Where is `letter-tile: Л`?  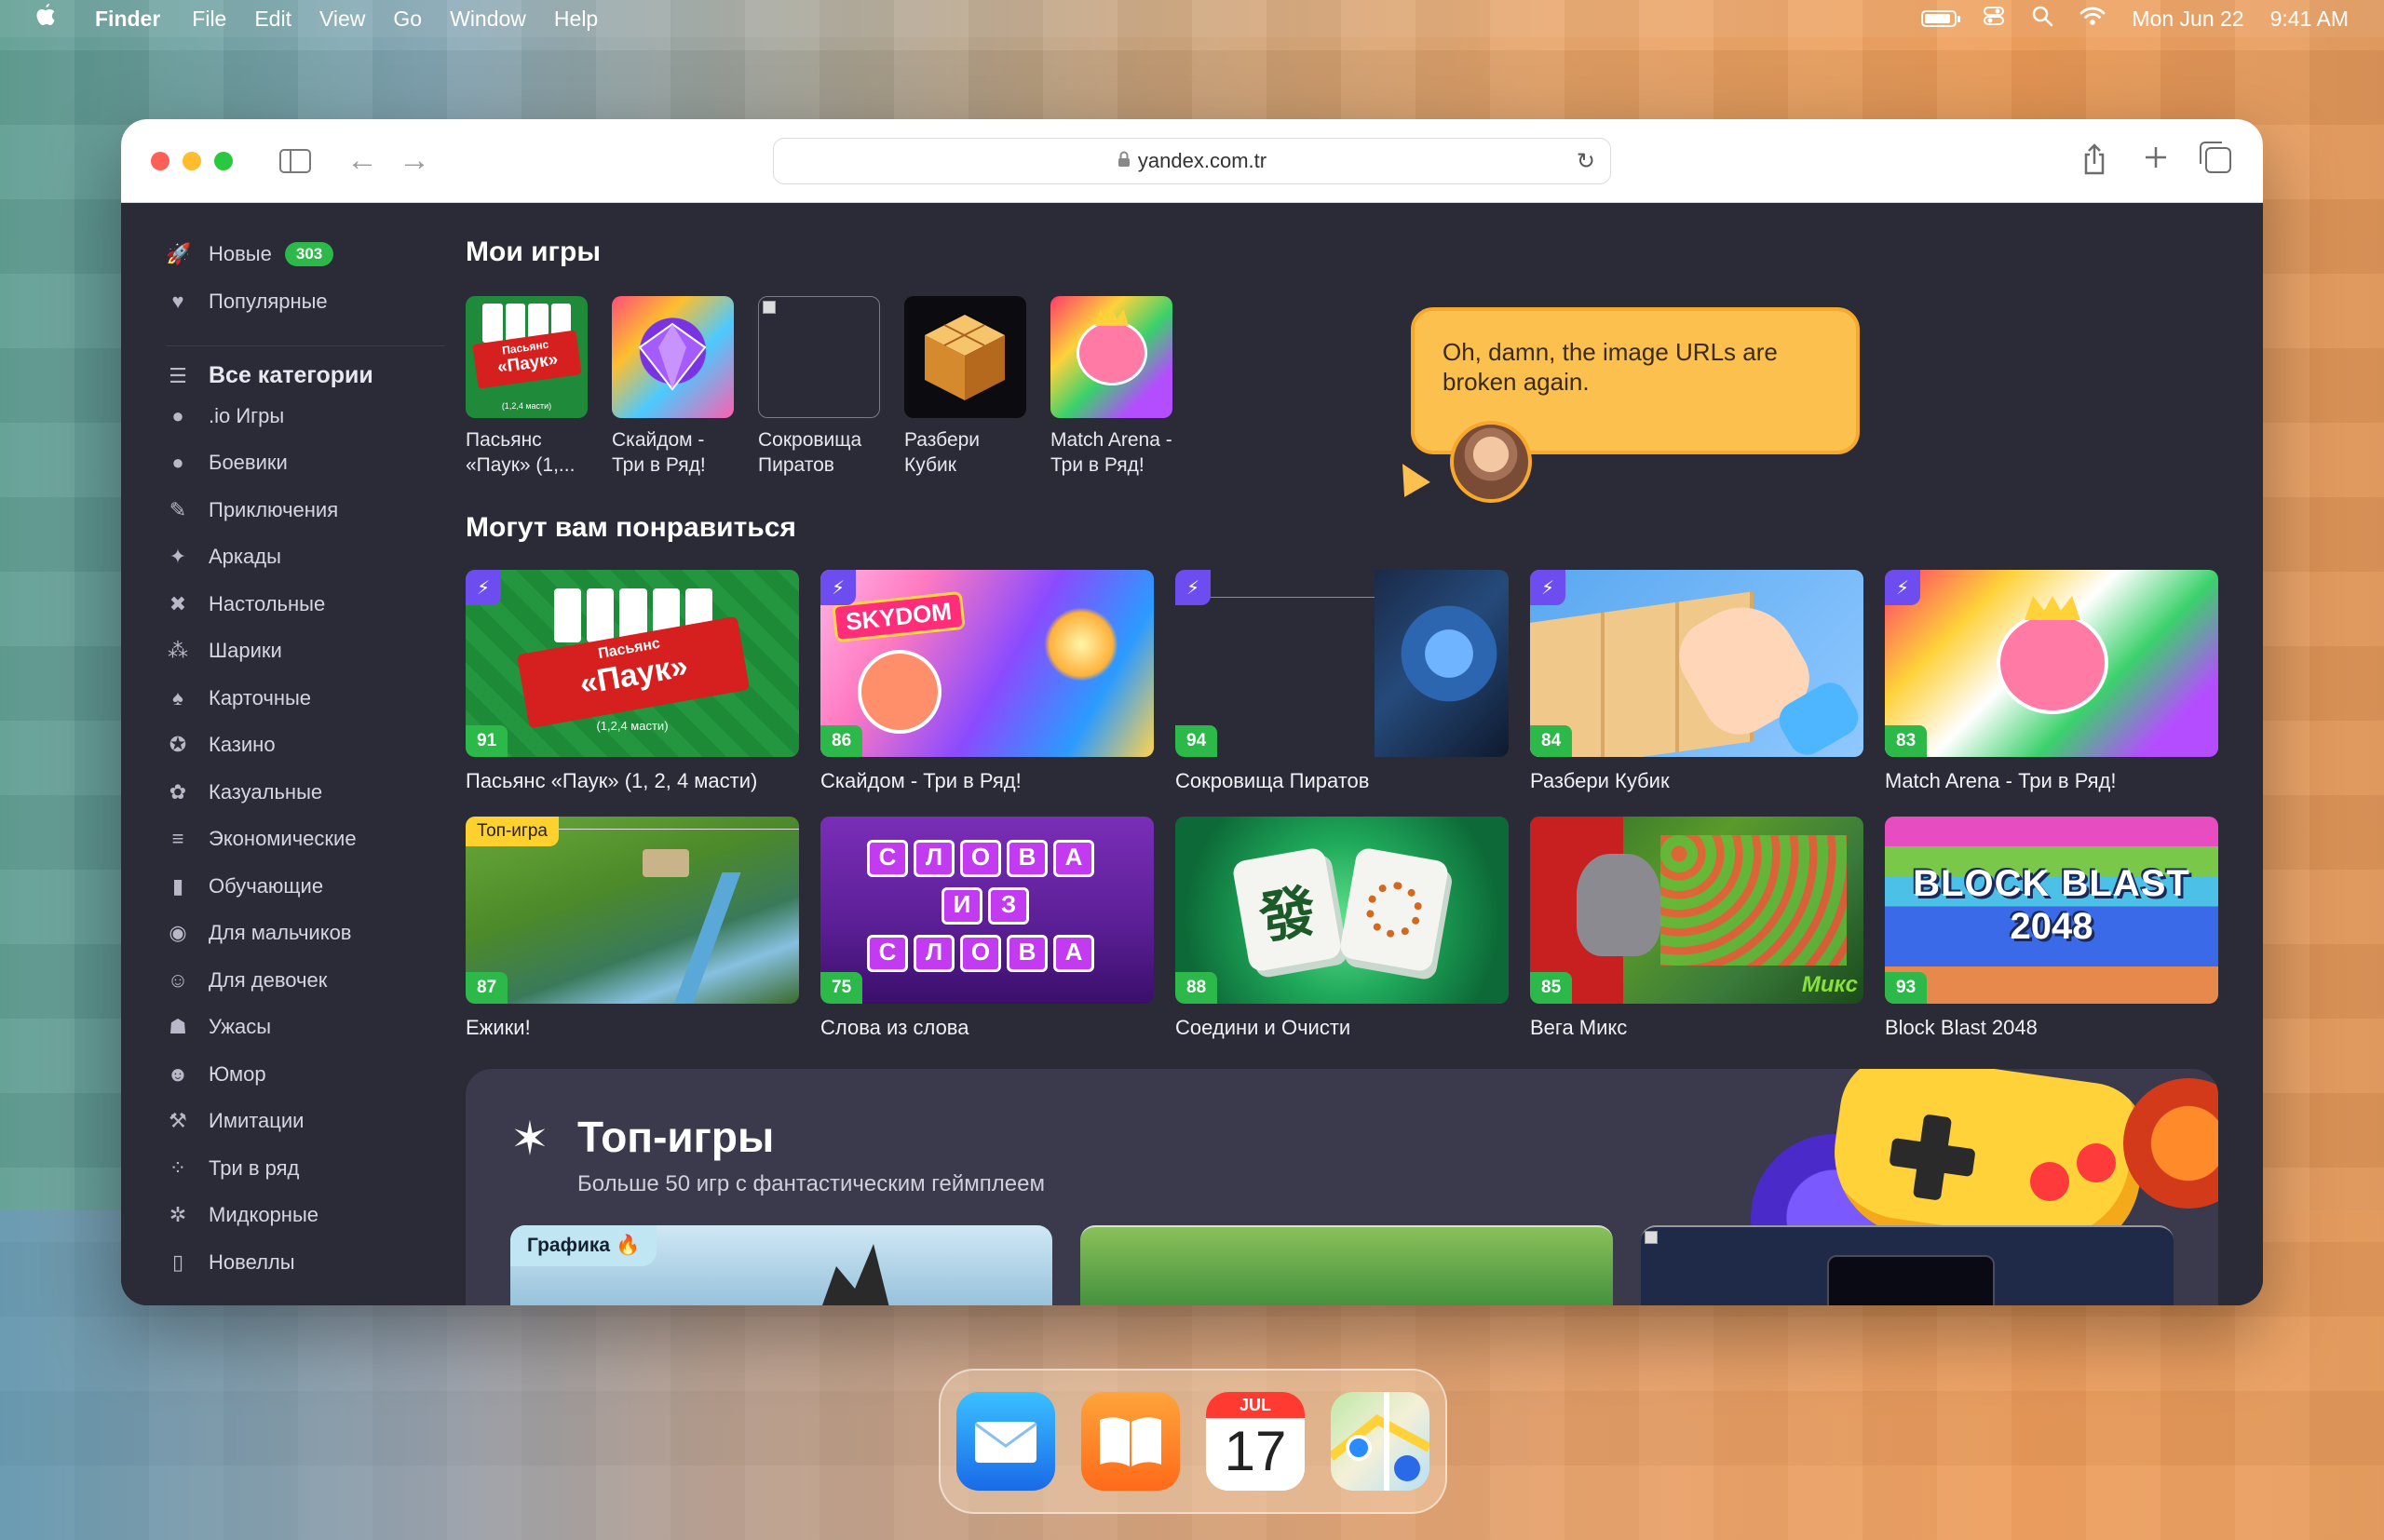
letter-tile: Л is located at coordinates (934, 953).